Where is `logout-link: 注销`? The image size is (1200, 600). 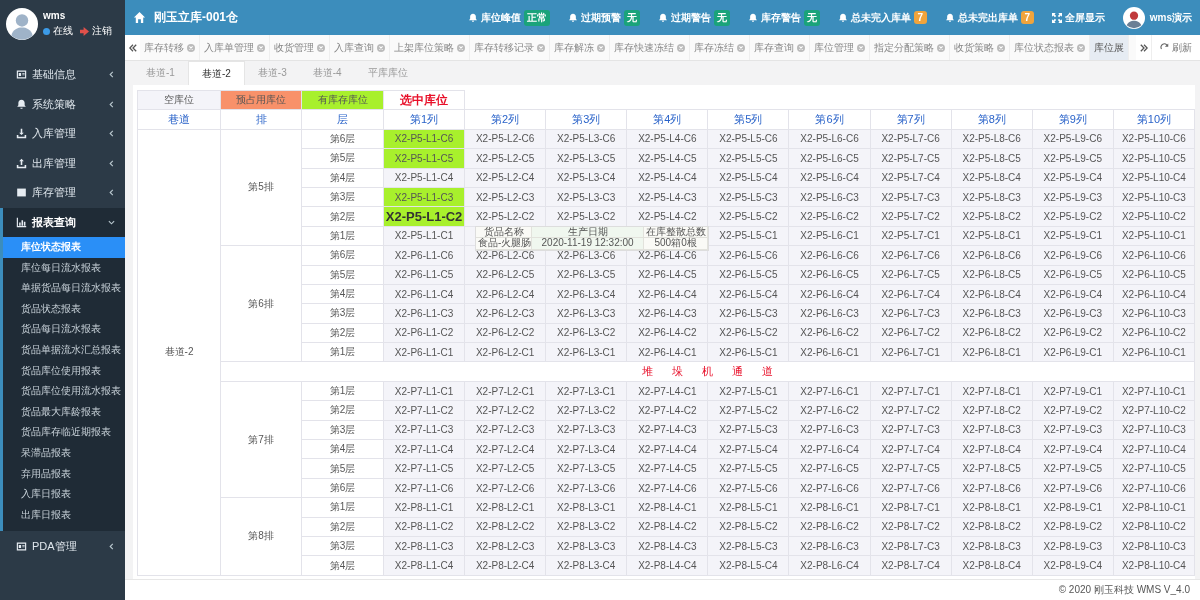 logout-link: 注销 is located at coordinates (102, 31).